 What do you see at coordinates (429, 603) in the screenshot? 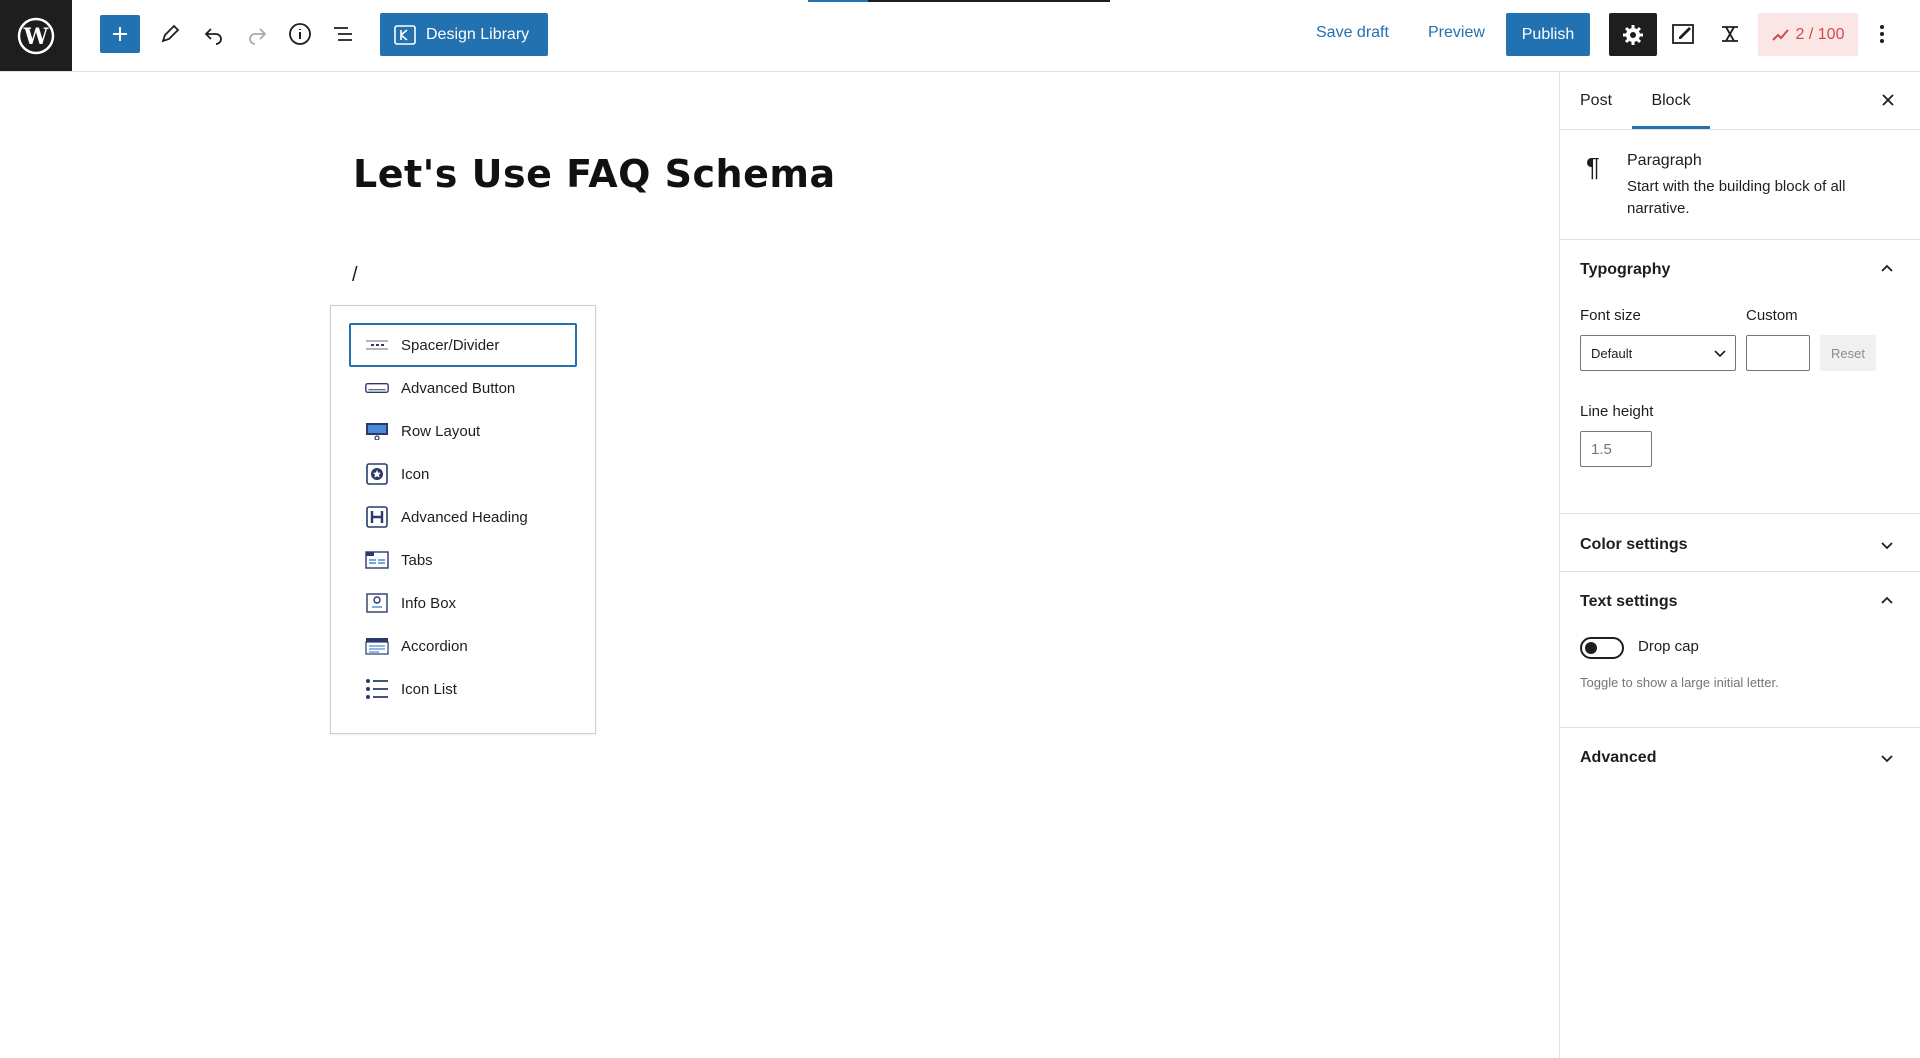
I see `inserter-item-label: Info Box` at bounding box center [429, 603].